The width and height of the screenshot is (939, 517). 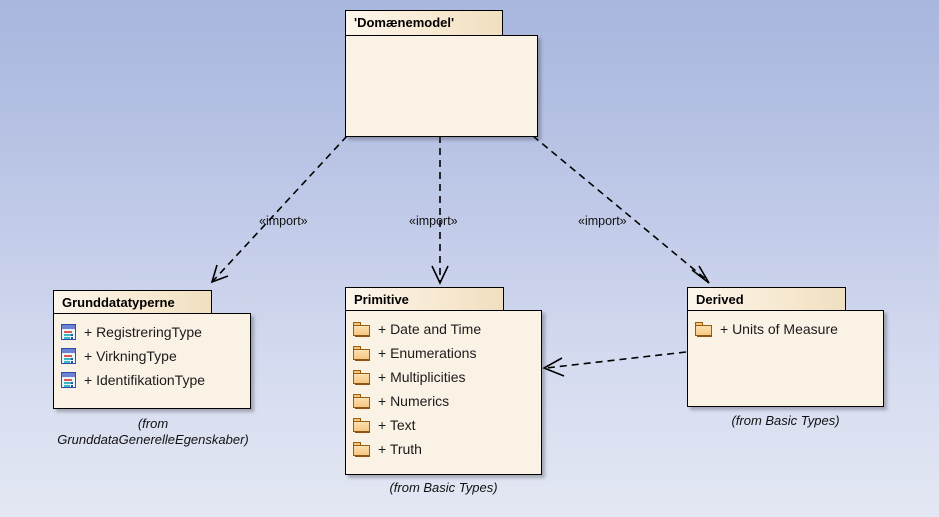 What do you see at coordinates (279, 209) in the screenshot?
I see `edge-import-left` at bounding box center [279, 209].